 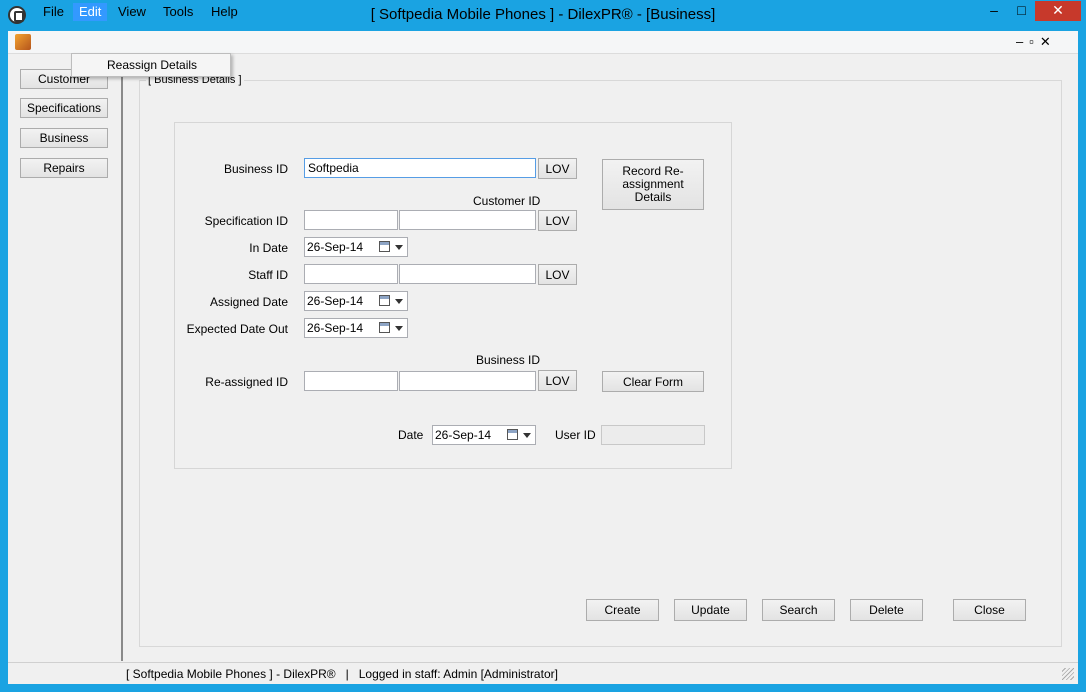 What do you see at coordinates (1068, 674) in the screenshot?
I see `resize-grip` at bounding box center [1068, 674].